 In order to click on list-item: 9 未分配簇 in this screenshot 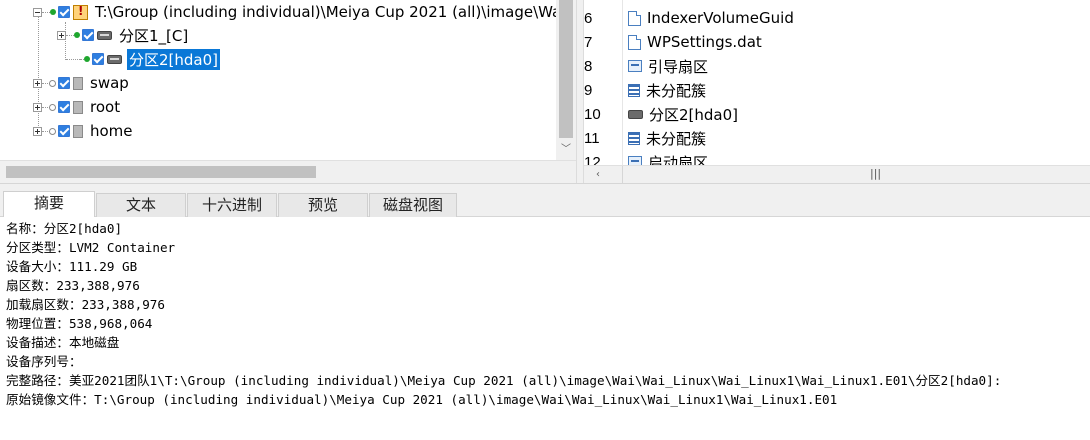, I will do `click(837, 90)`.